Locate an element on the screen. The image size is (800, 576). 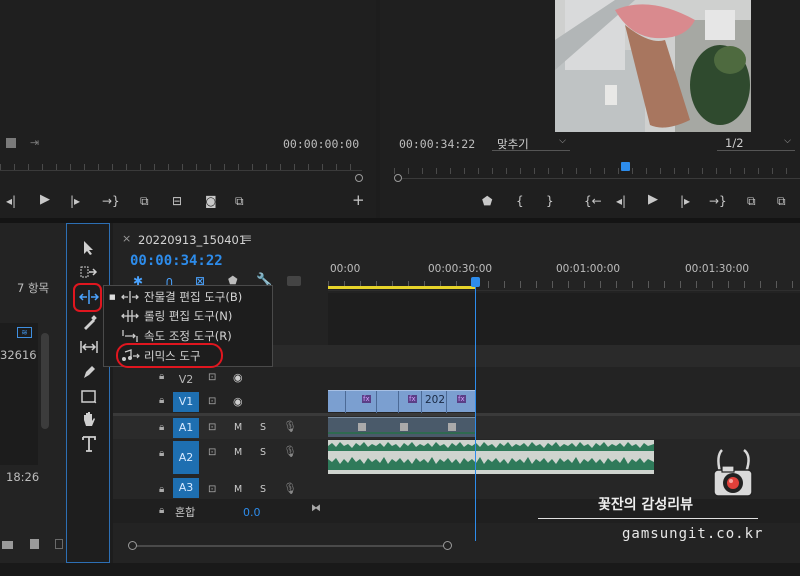
lift-icon: ⧉ is located at coordinates (751, 201).